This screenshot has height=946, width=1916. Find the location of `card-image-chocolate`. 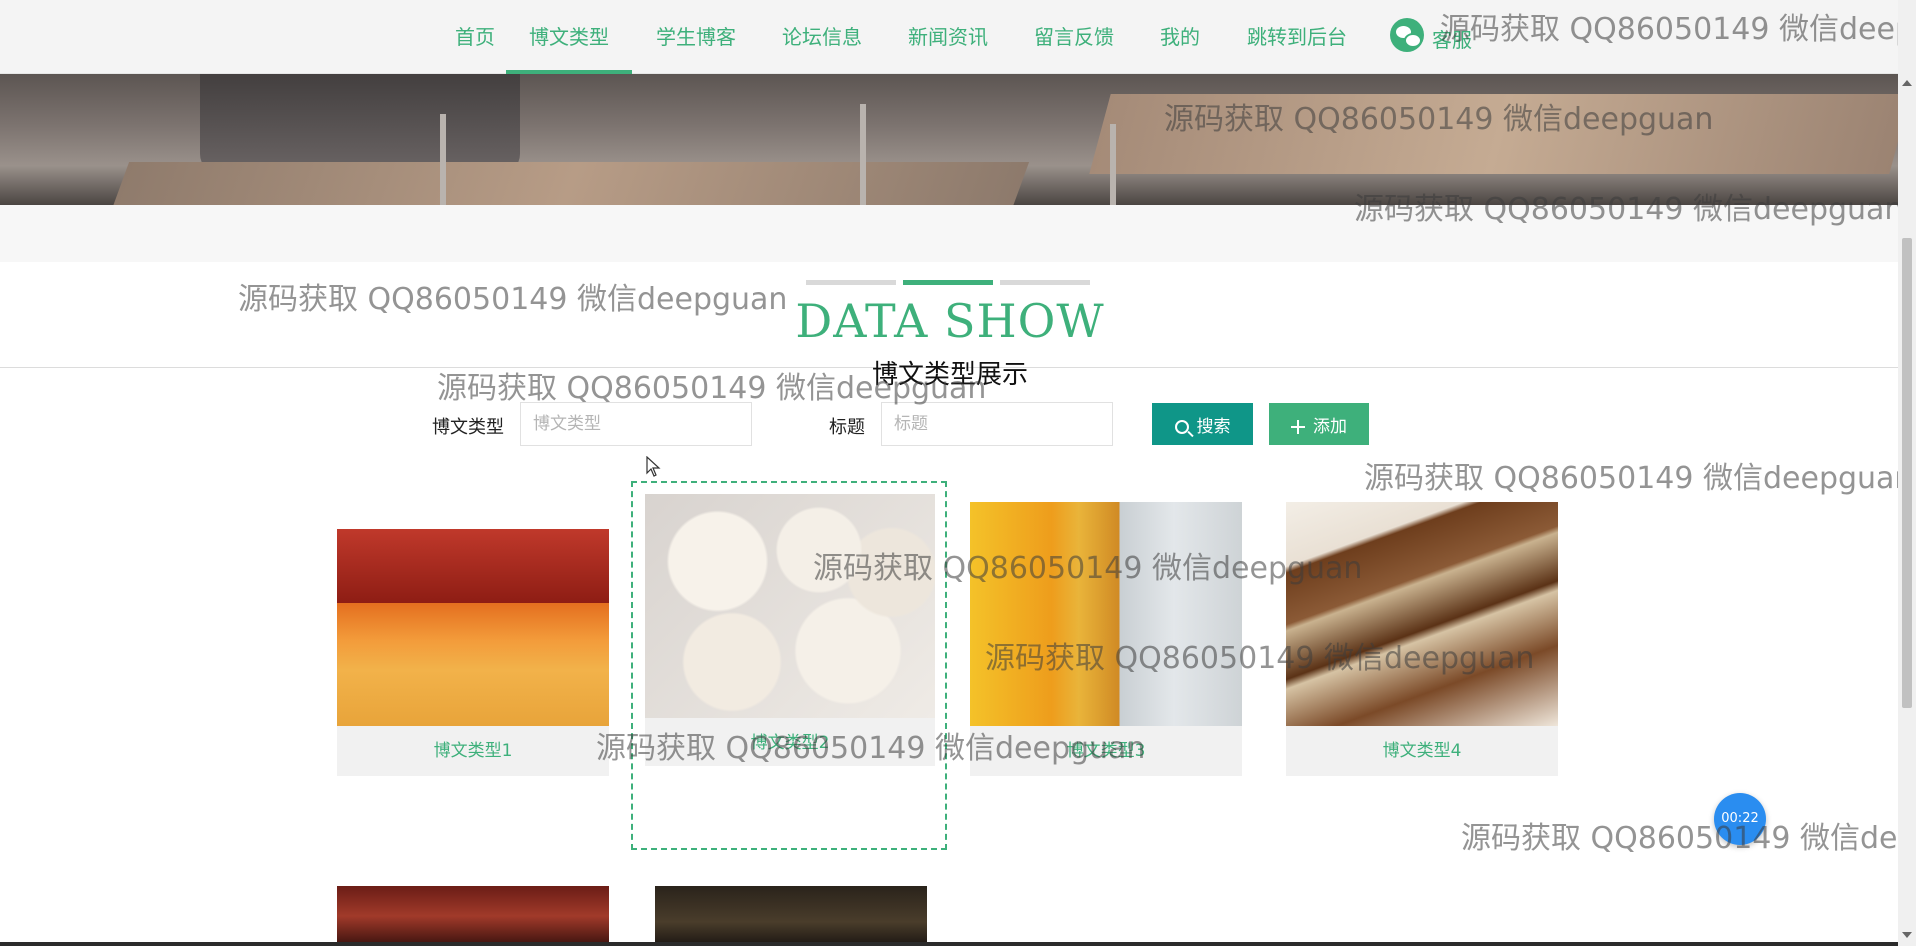

card-image-chocolate is located at coordinates (1422, 614).